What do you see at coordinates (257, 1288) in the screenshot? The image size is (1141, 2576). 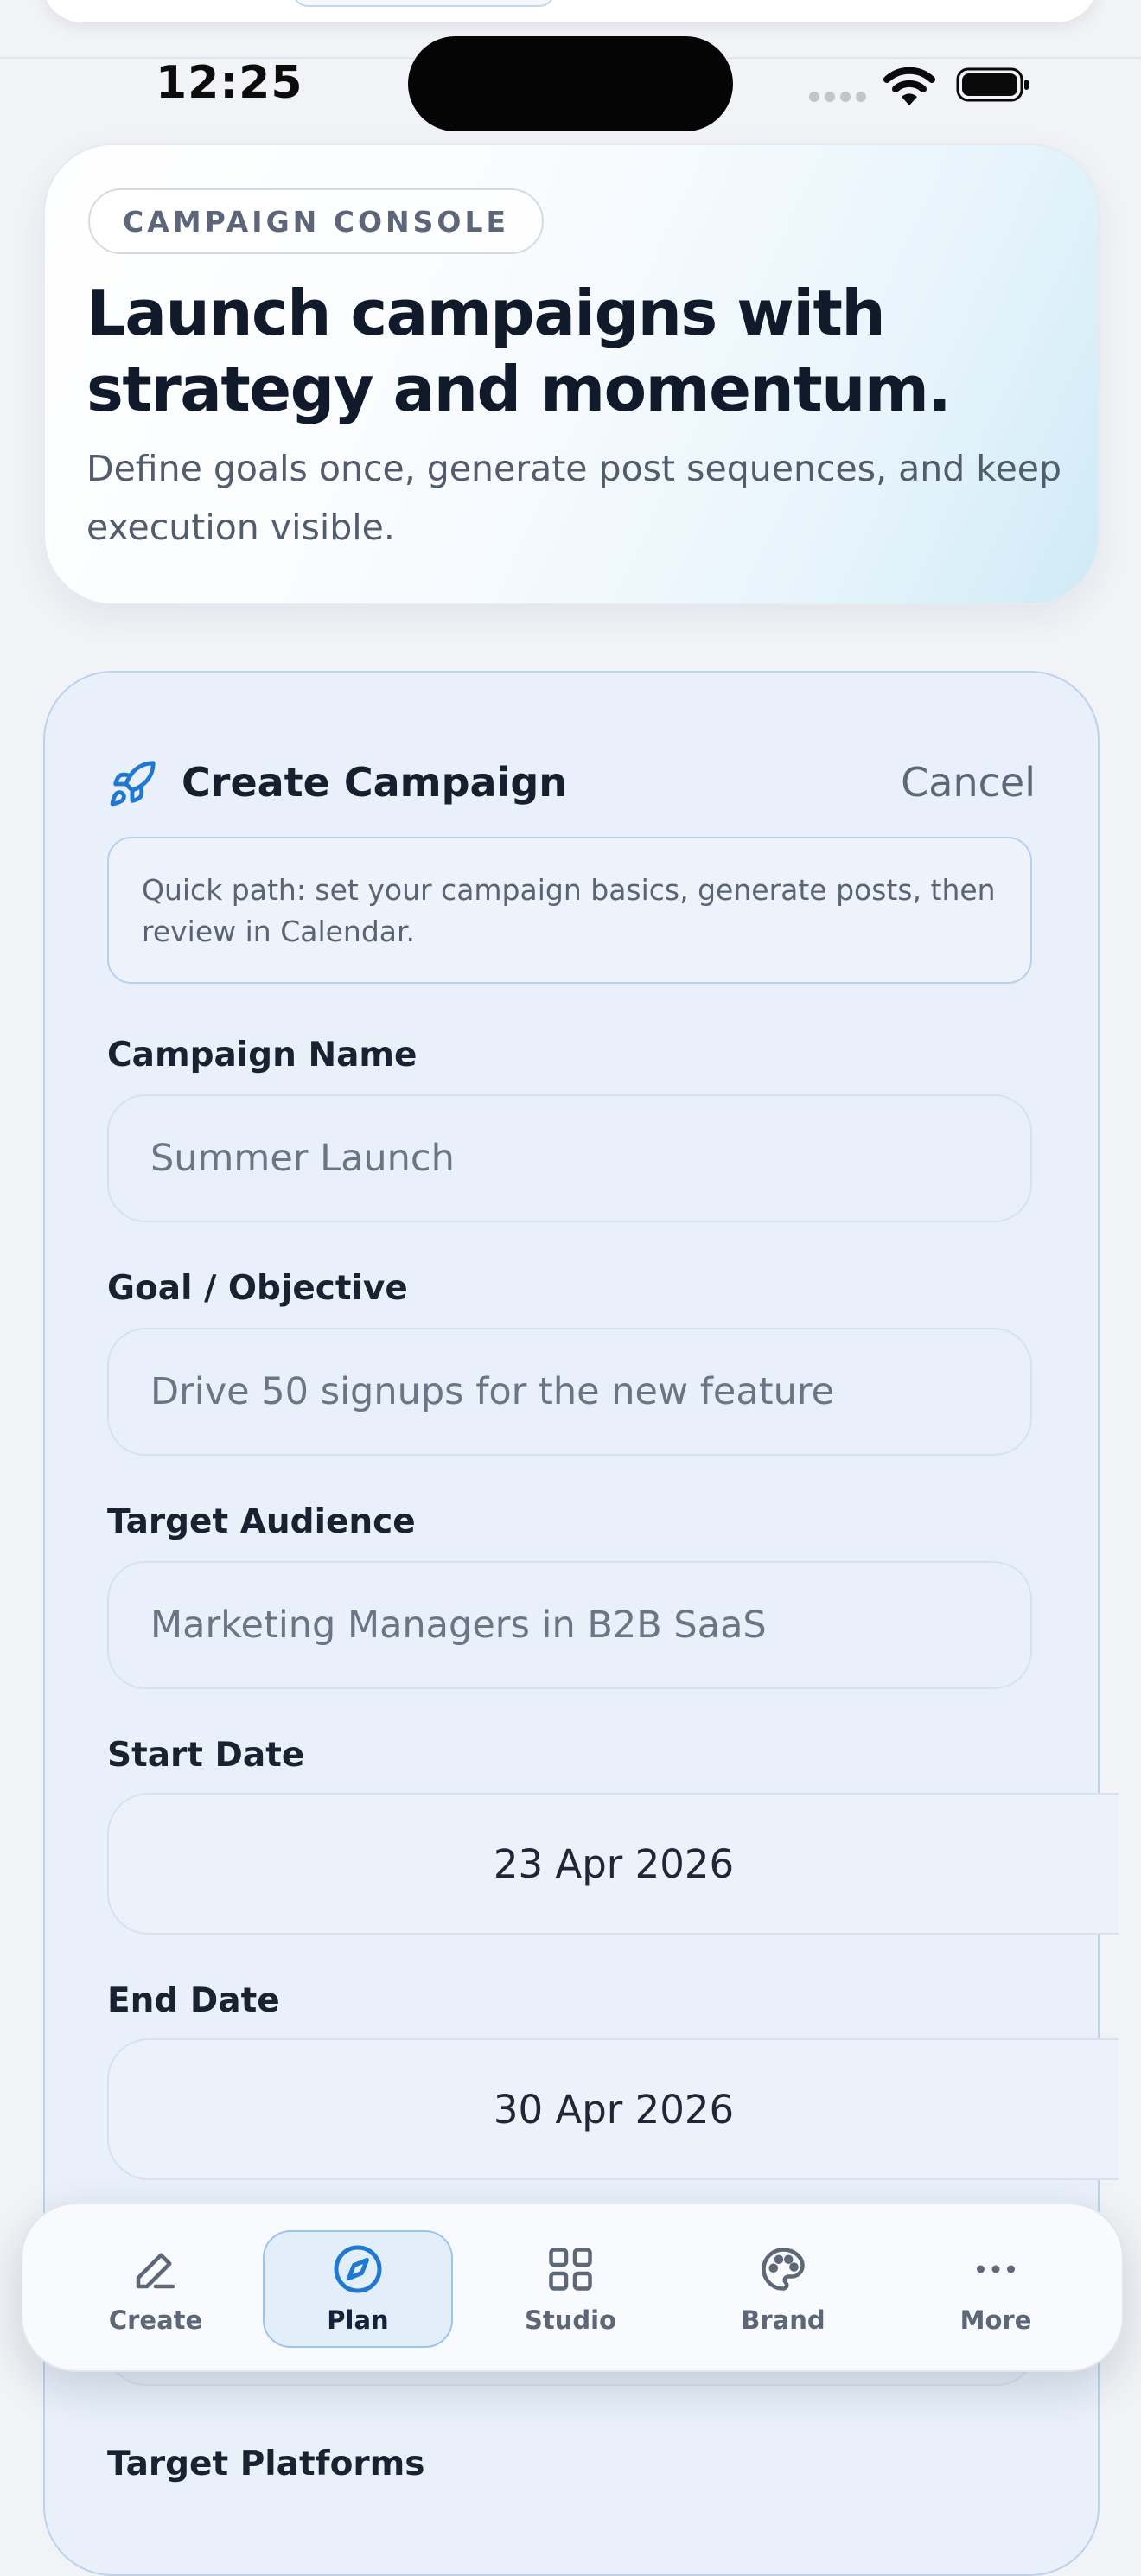 I see `goal-label: Goal / Objective` at bounding box center [257, 1288].